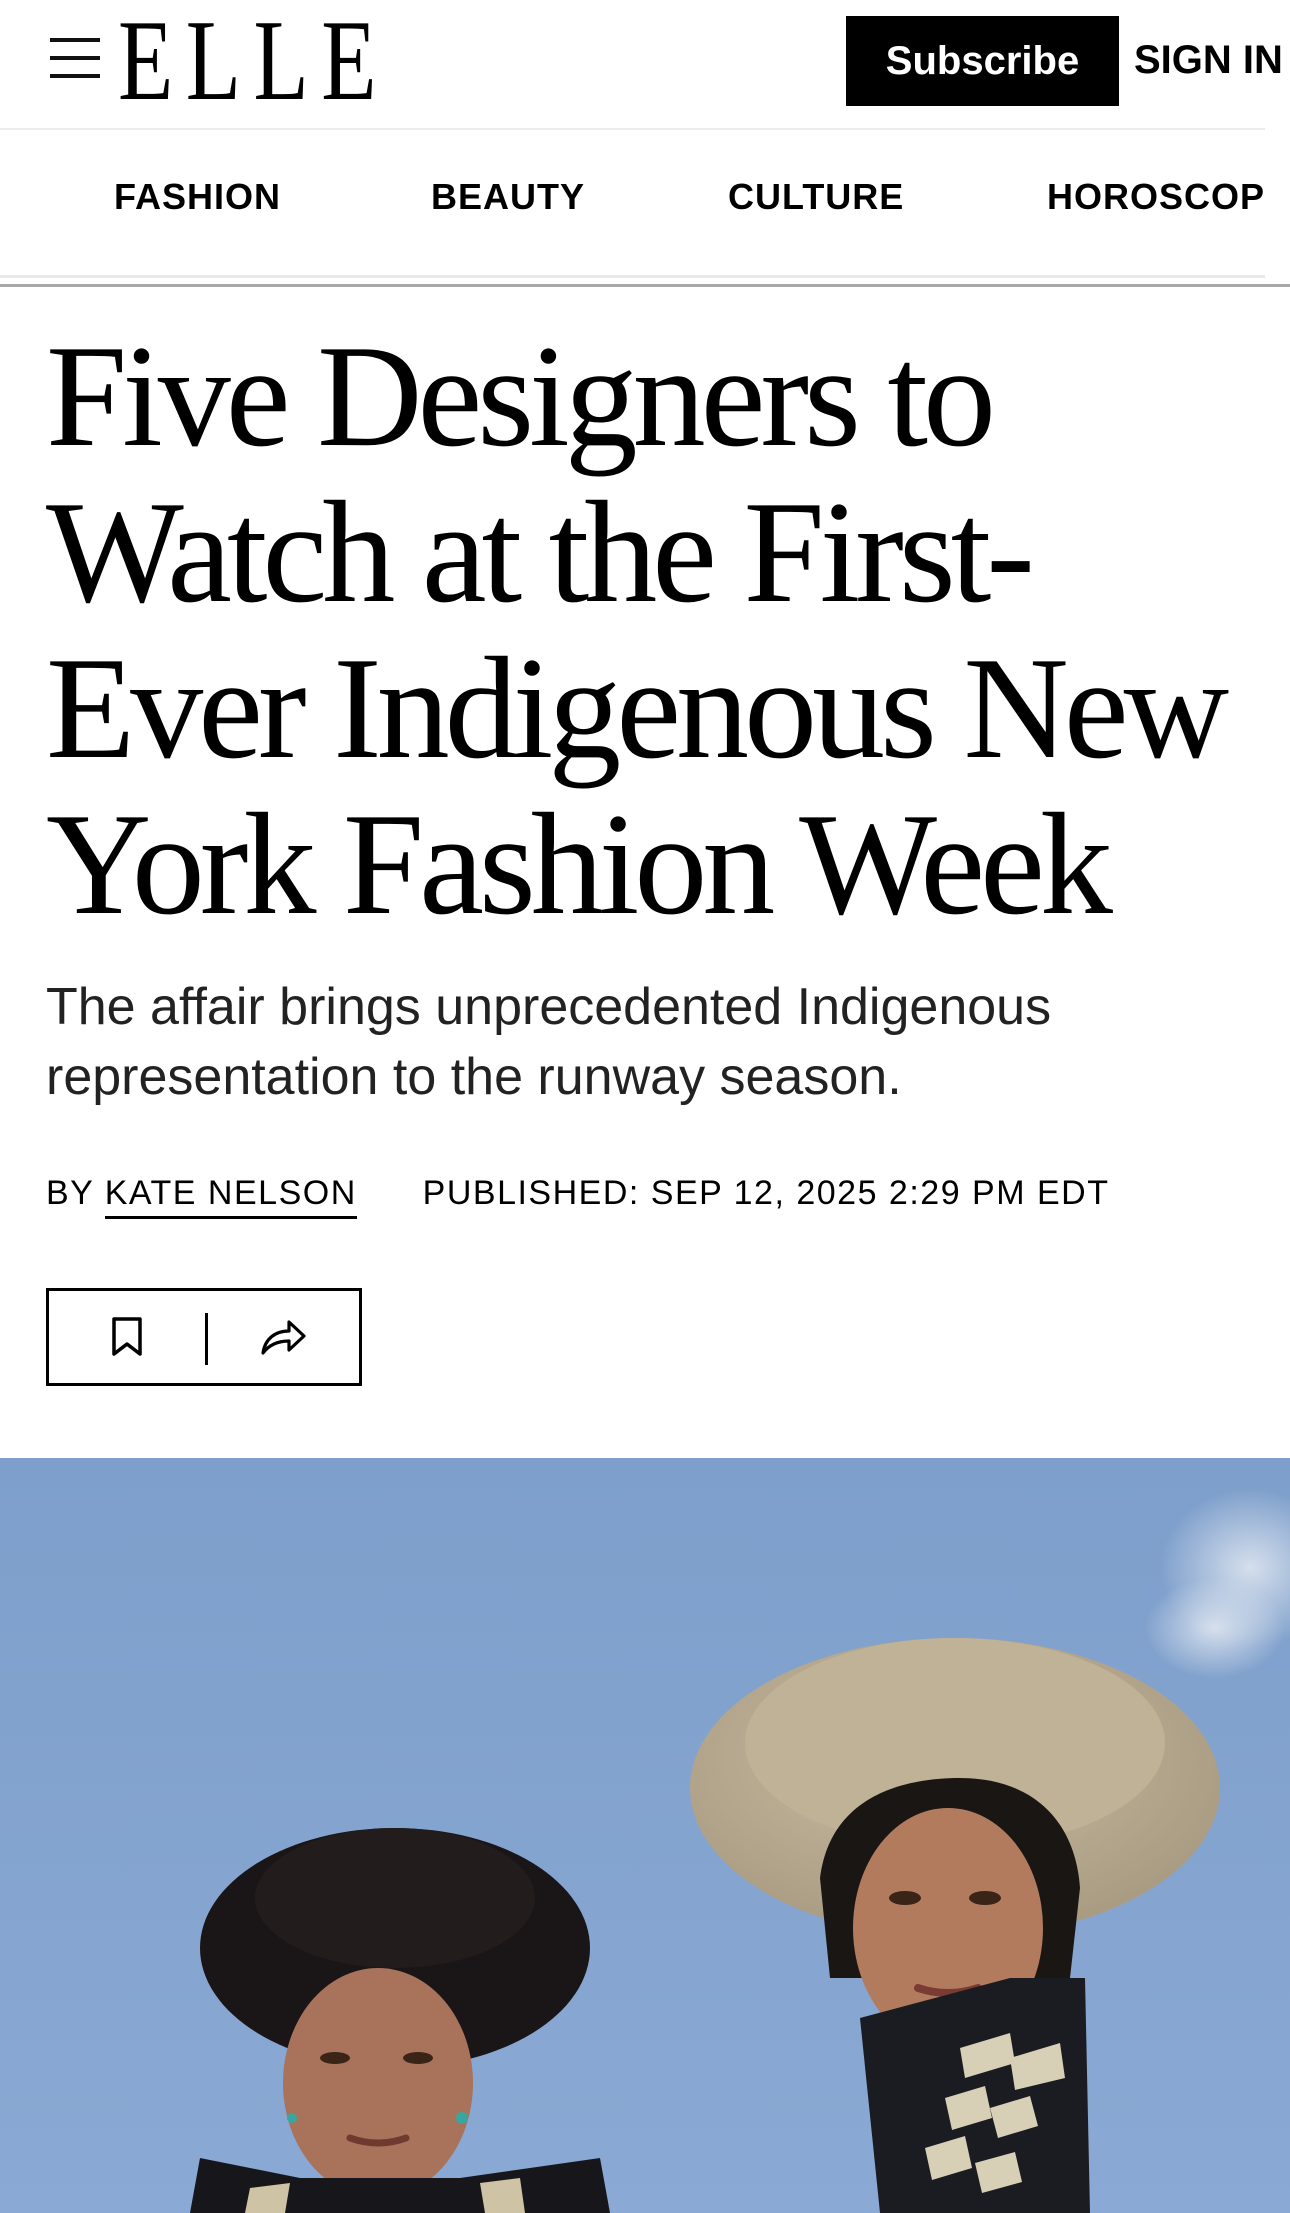  What do you see at coordinates (508, 197) in the screenshot?
I see `nav-item-beauty: BEAUTY` at bounding box center [508, 197].